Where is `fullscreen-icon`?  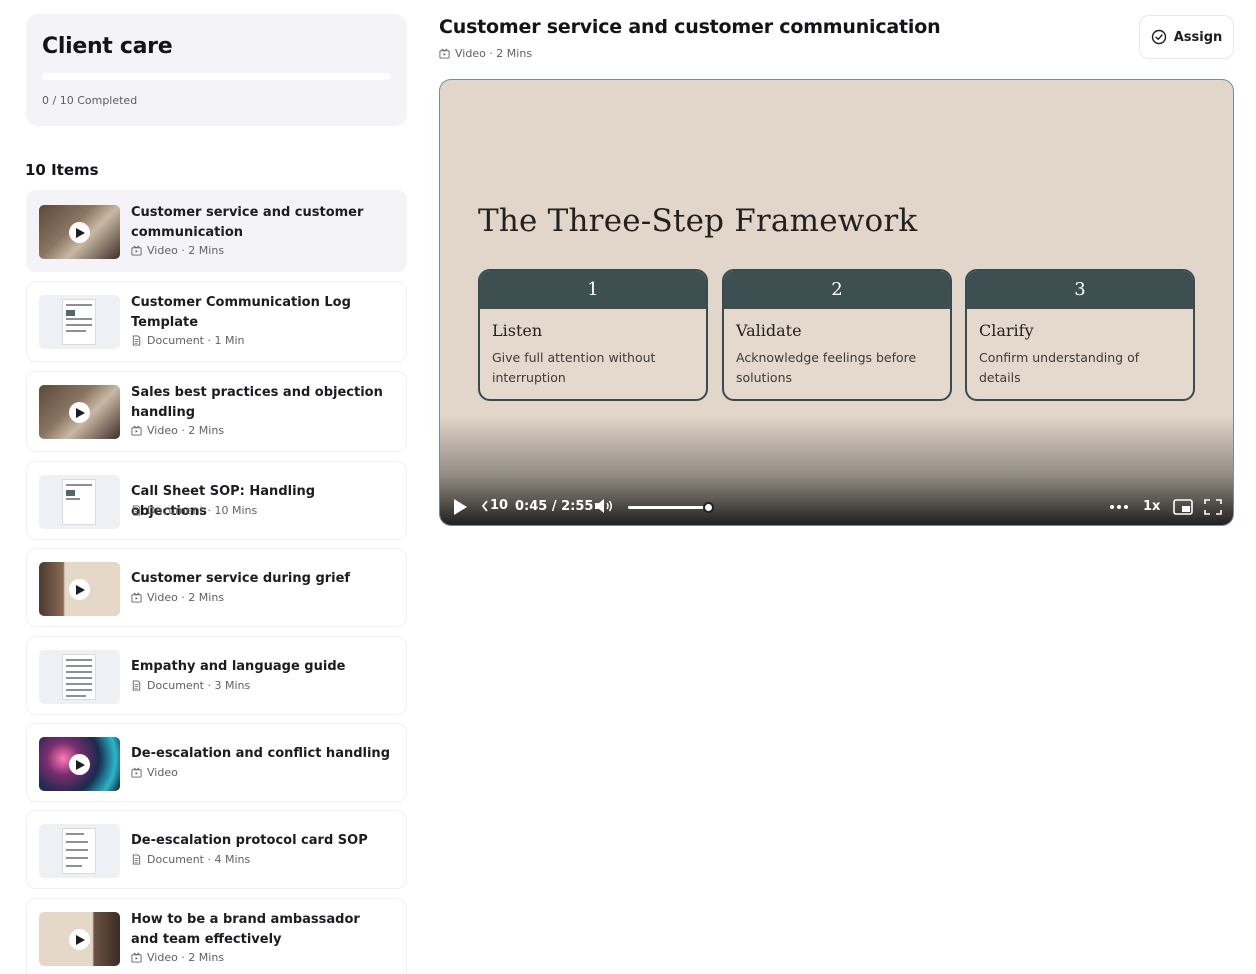 fullscreen-icon is located at coordinates (1213, 507).